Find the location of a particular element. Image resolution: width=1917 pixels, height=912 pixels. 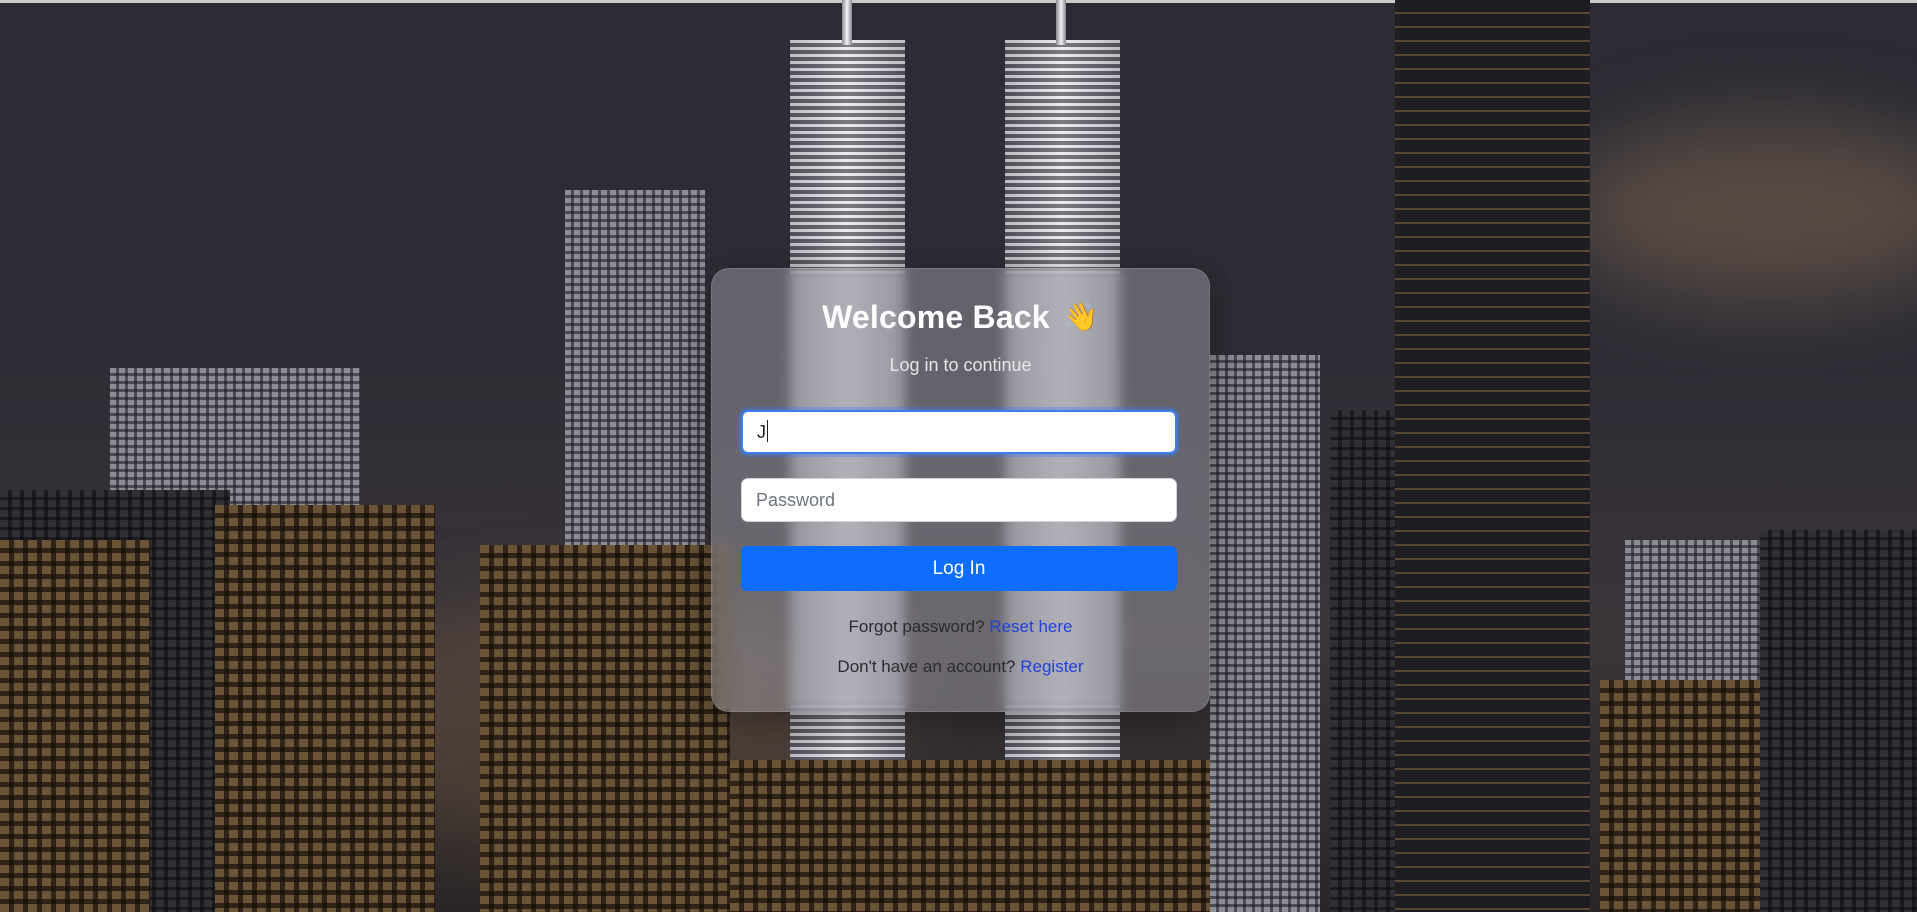

login-title: Welcome Back 👋 is located at coordinates (960, 317).